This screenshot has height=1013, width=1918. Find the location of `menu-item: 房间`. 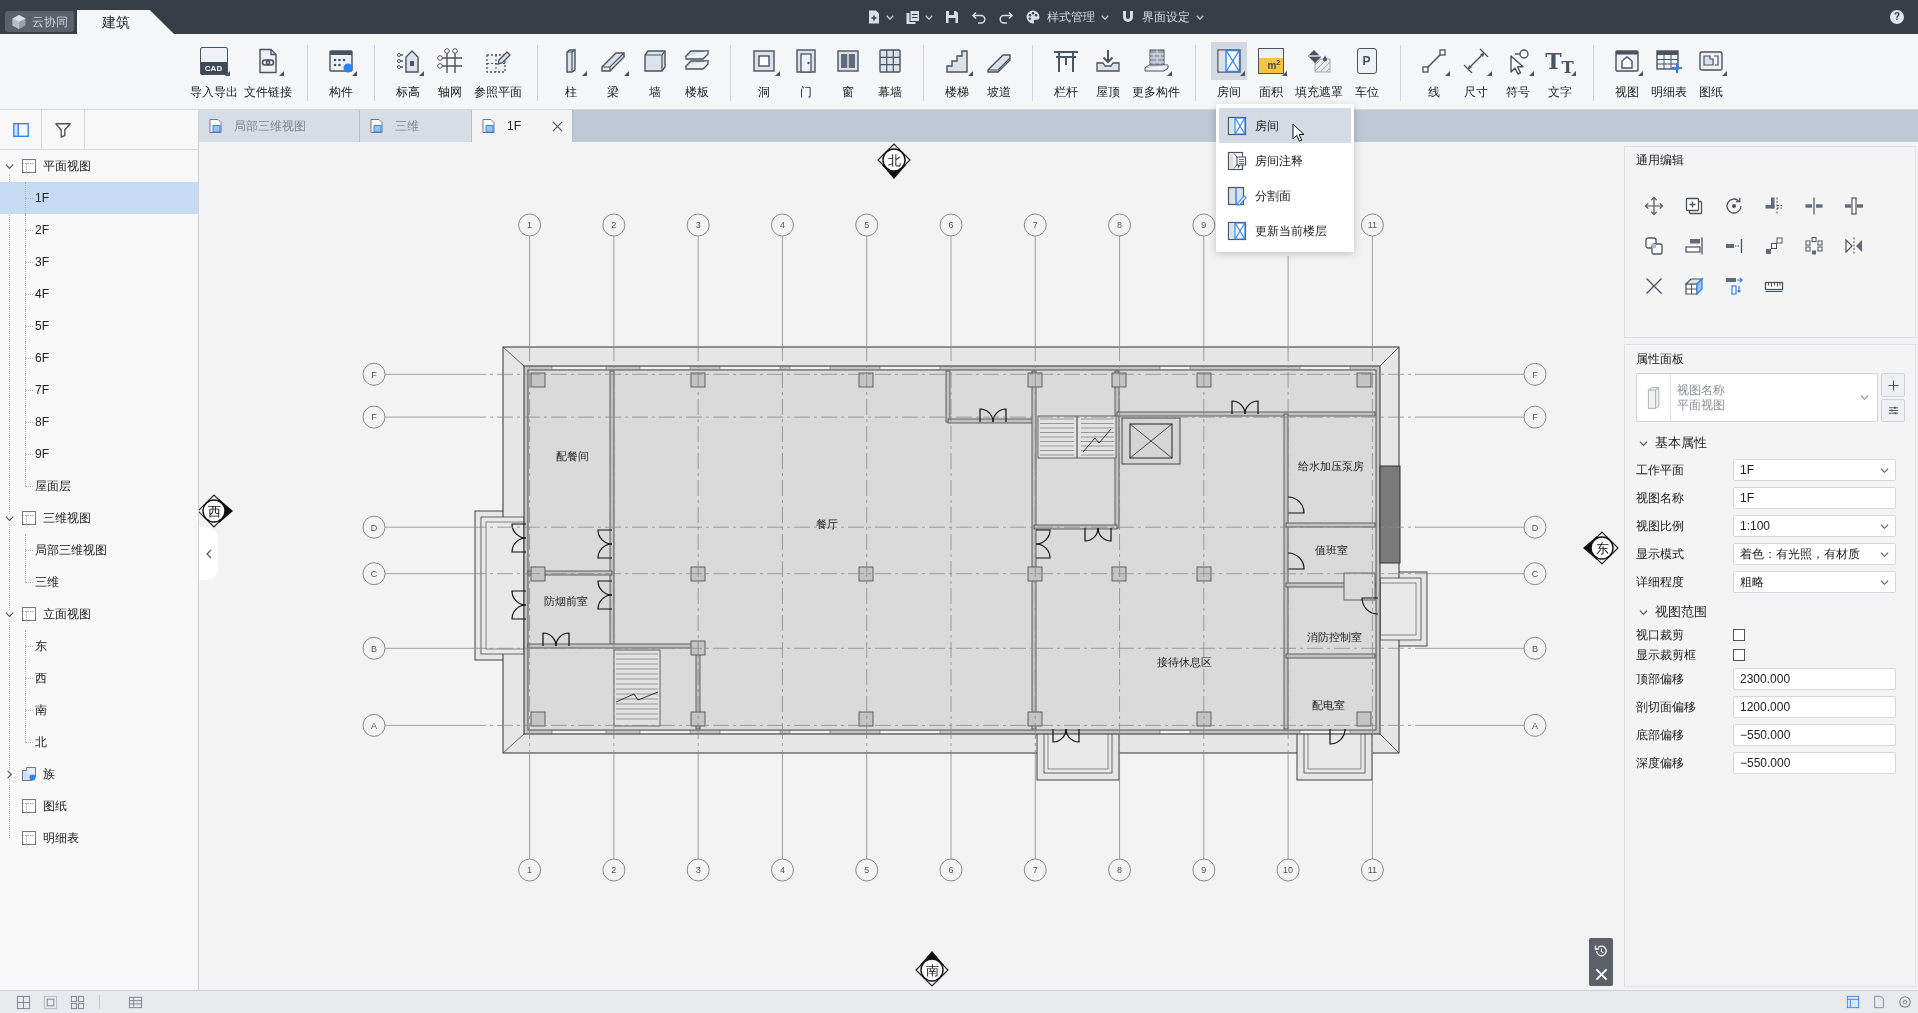

menu-item: 房间 is located at coordinates (1285, 125).